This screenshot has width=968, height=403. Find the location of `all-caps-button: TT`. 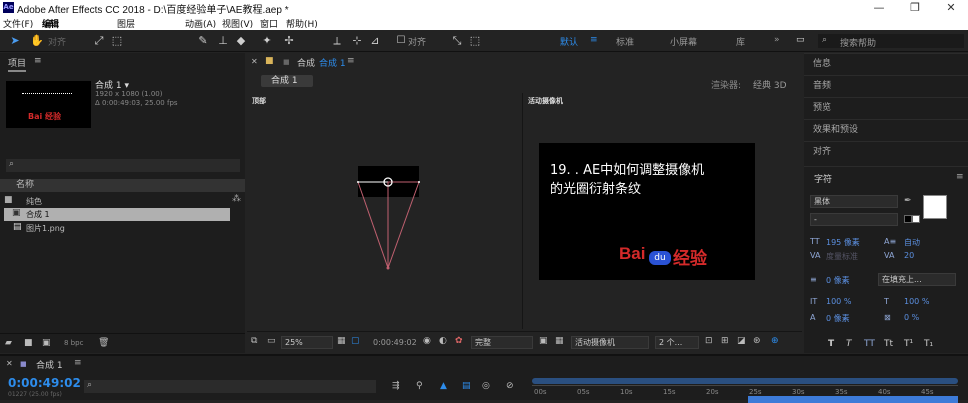

all-caps-button: TT is located at coordinates (869, 344).